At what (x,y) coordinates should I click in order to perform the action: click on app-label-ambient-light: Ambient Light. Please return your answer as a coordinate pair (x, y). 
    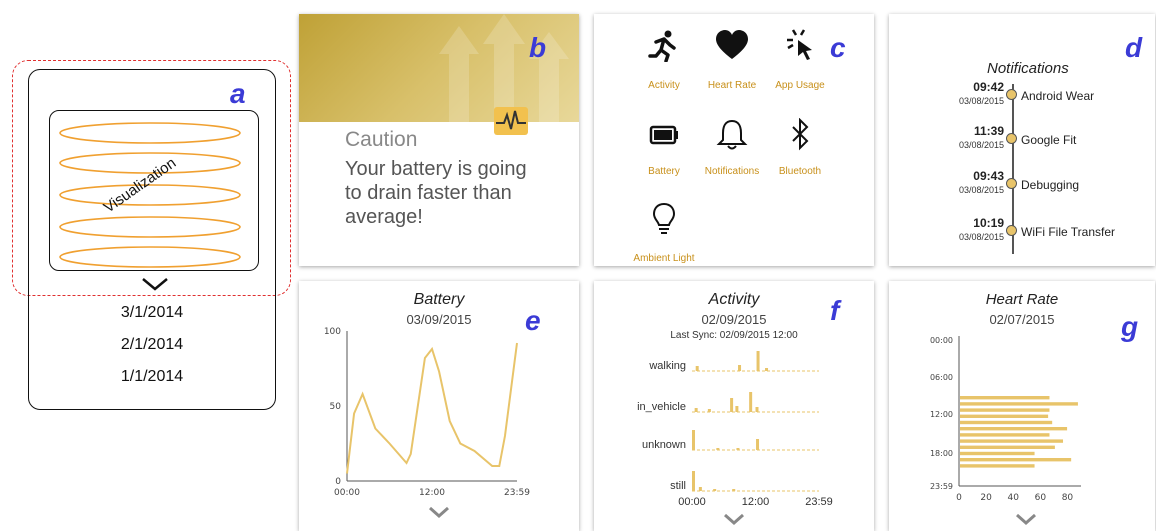
    Looking at the image, I should click on (664, 258).